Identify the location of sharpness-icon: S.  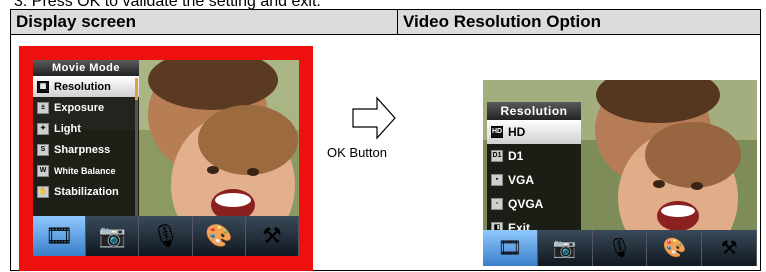
(43, 149).